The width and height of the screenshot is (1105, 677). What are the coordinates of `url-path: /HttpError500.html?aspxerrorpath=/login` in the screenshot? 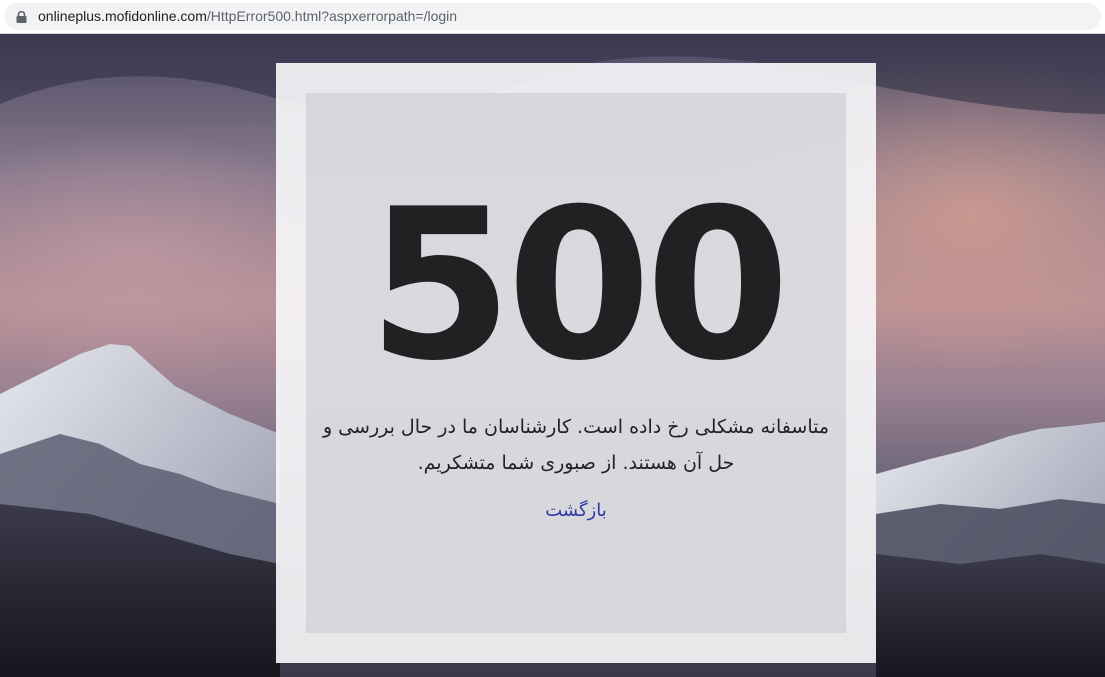 It's located at (332, 16).